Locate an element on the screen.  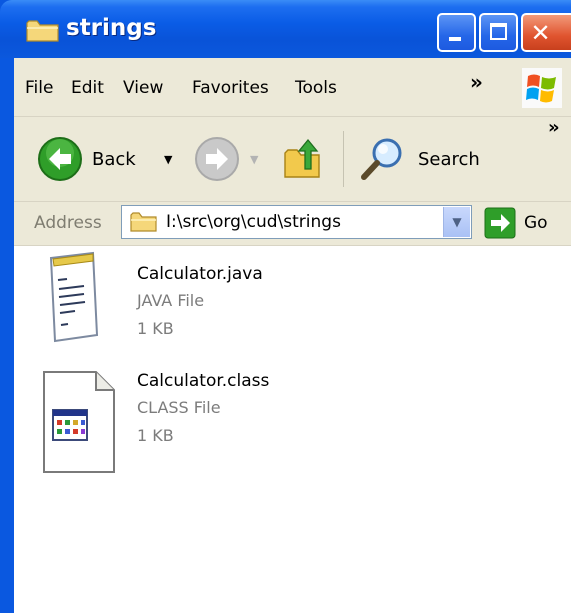
search-button: Search is located at coordinates (449, 159).